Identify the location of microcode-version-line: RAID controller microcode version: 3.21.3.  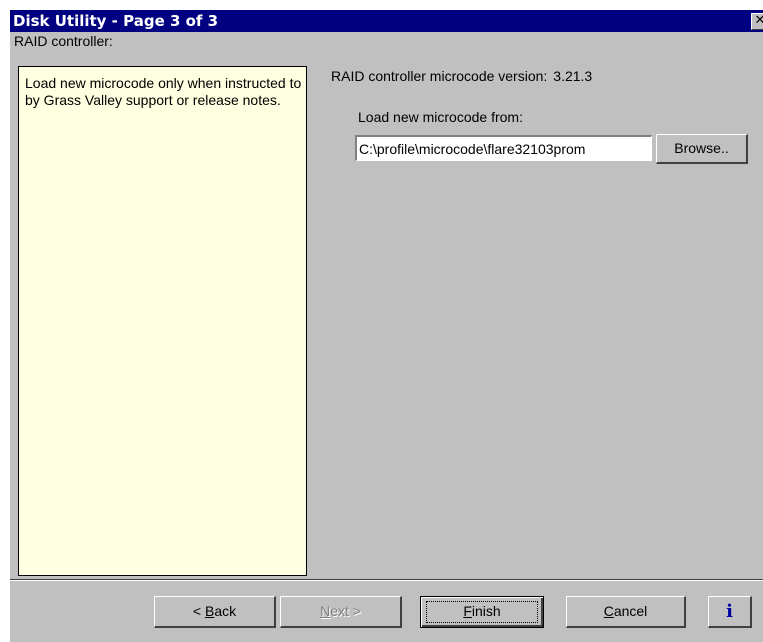
(461, 76).